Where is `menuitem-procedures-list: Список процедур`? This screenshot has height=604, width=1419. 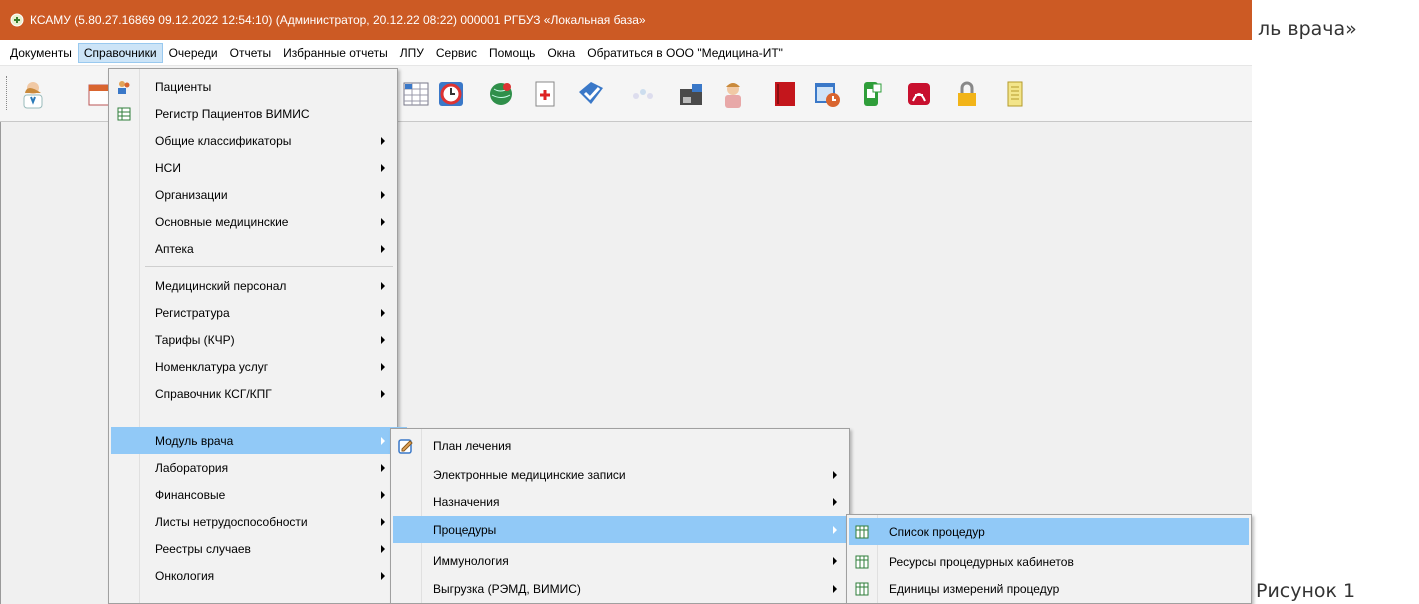
menuitem-procedures-list: Список процедур is located at coordinates (1049, 531).